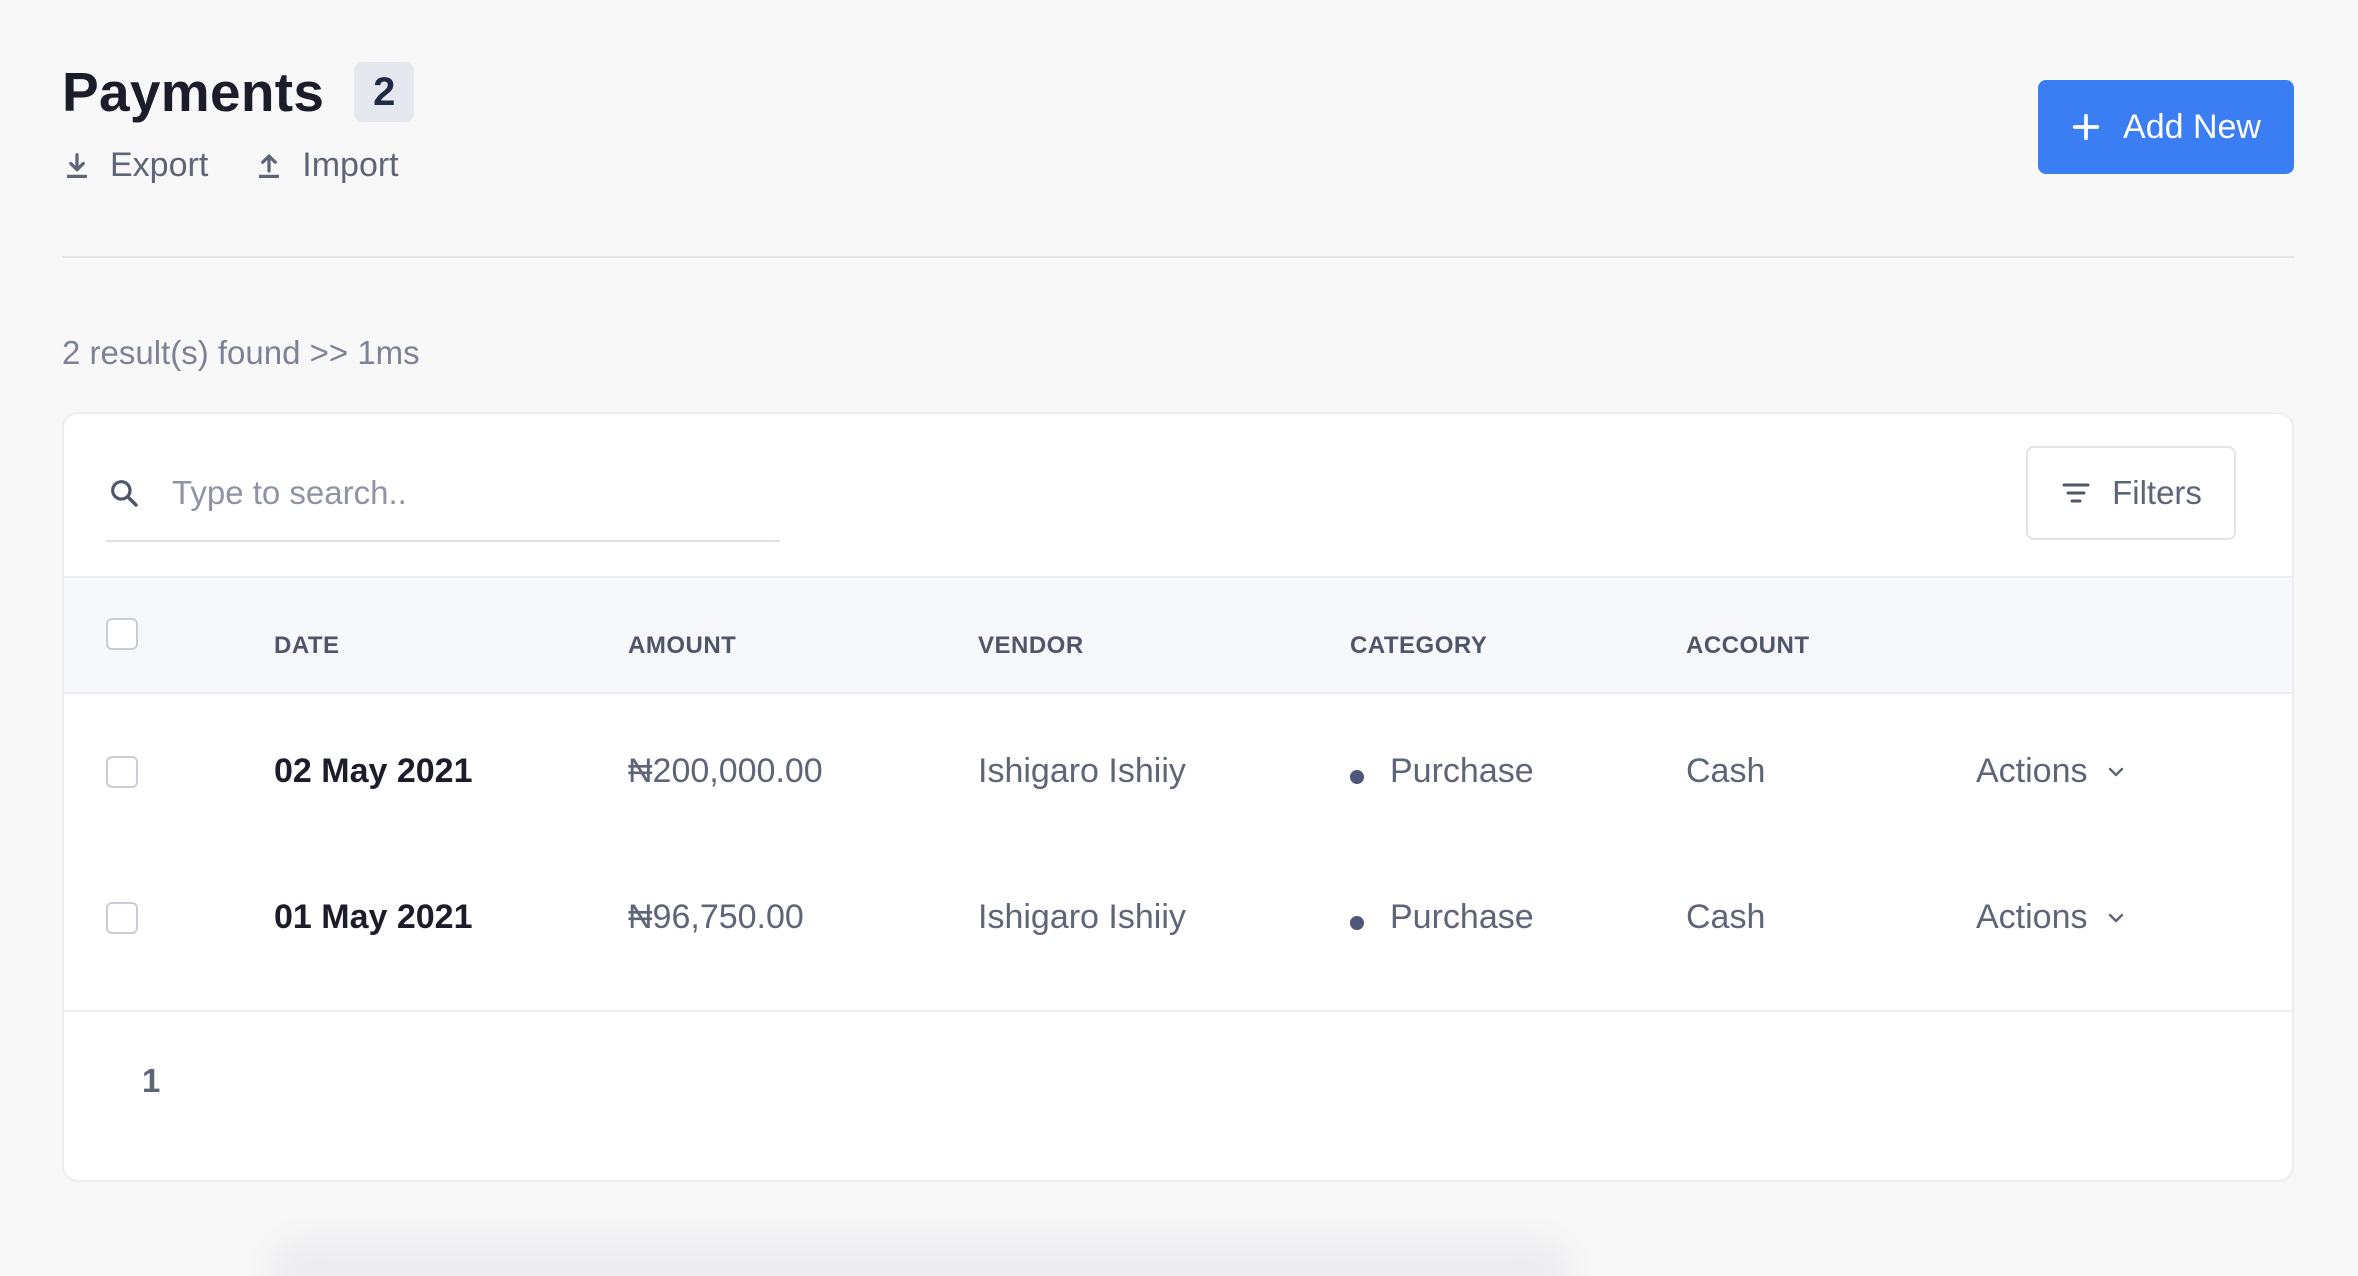 The width and height of the screenshot is (2358, 1276). What do you see at coordinates (2076, 493) in the screenshot?
I see `filter-icon` at bounding box center [2076, 493].